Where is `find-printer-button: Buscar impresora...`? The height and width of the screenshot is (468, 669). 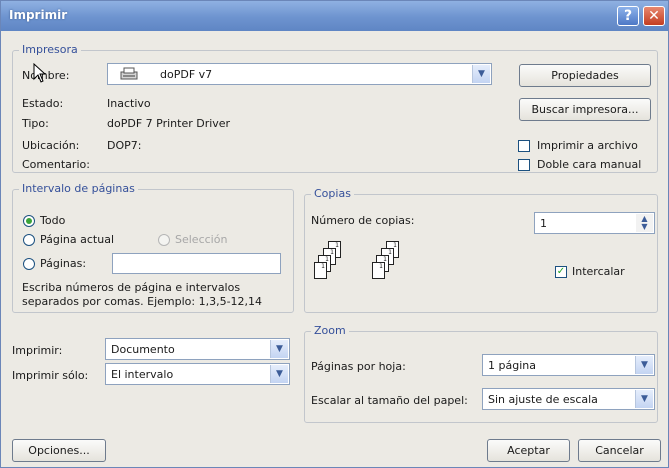 find-printer-button: Buscar impresora... is located at coordinates (585, 109).